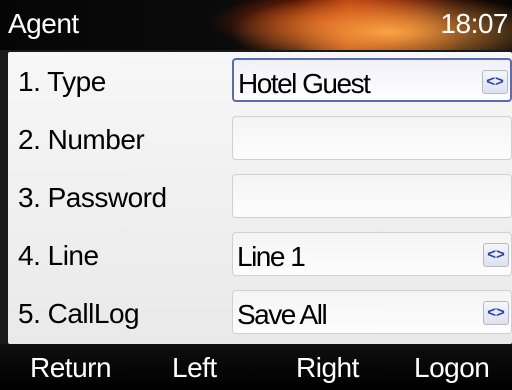 The height and width of the screenshot is (390, 512). What do you see at coordinates (79, 313) in the screenshot?
I see `calllog-label: 5. CallLog` at bounding box center [79, 313].